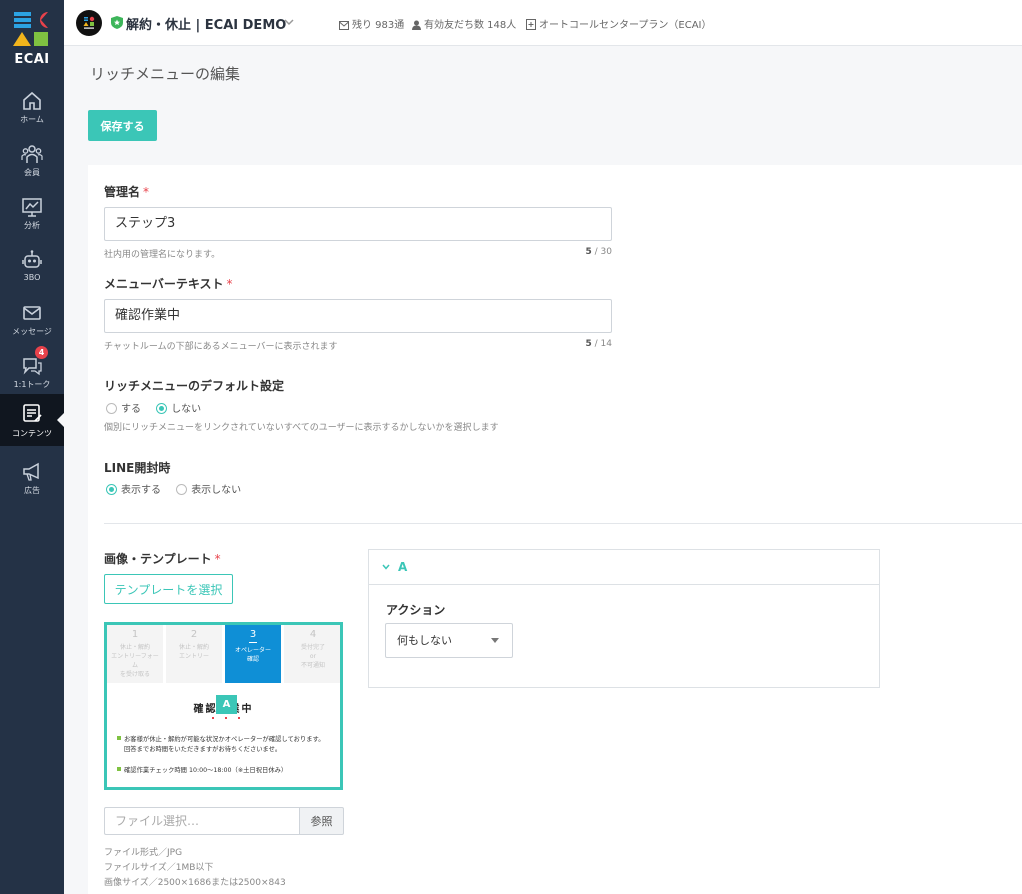  What do you see at coordinates (619, 23) in the screenshot?
I see `plan-name: オートコールセンタープラン（ECAI）` at bounding box center [619, 23].